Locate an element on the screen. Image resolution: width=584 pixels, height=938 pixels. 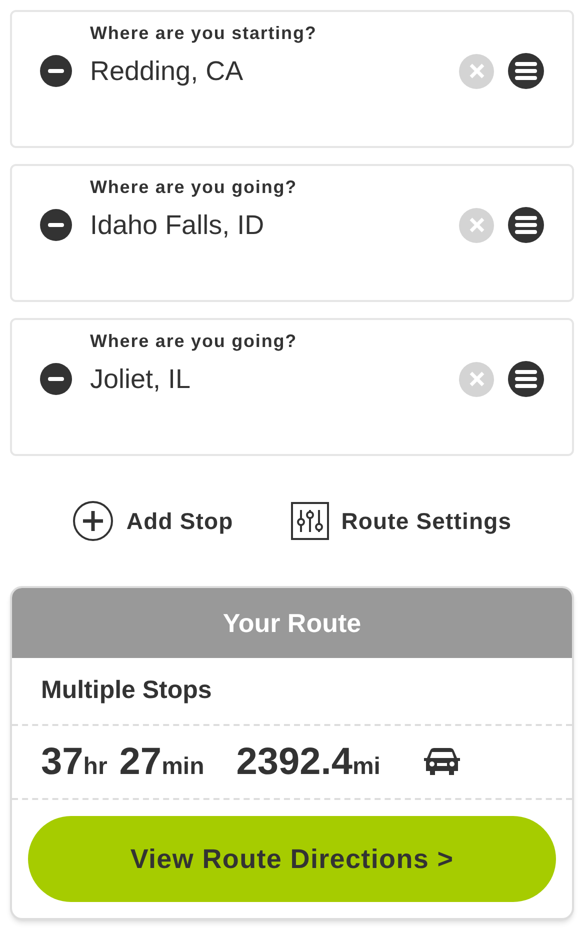
location-field: Joliet, IL is located at coordinates (274, 379).